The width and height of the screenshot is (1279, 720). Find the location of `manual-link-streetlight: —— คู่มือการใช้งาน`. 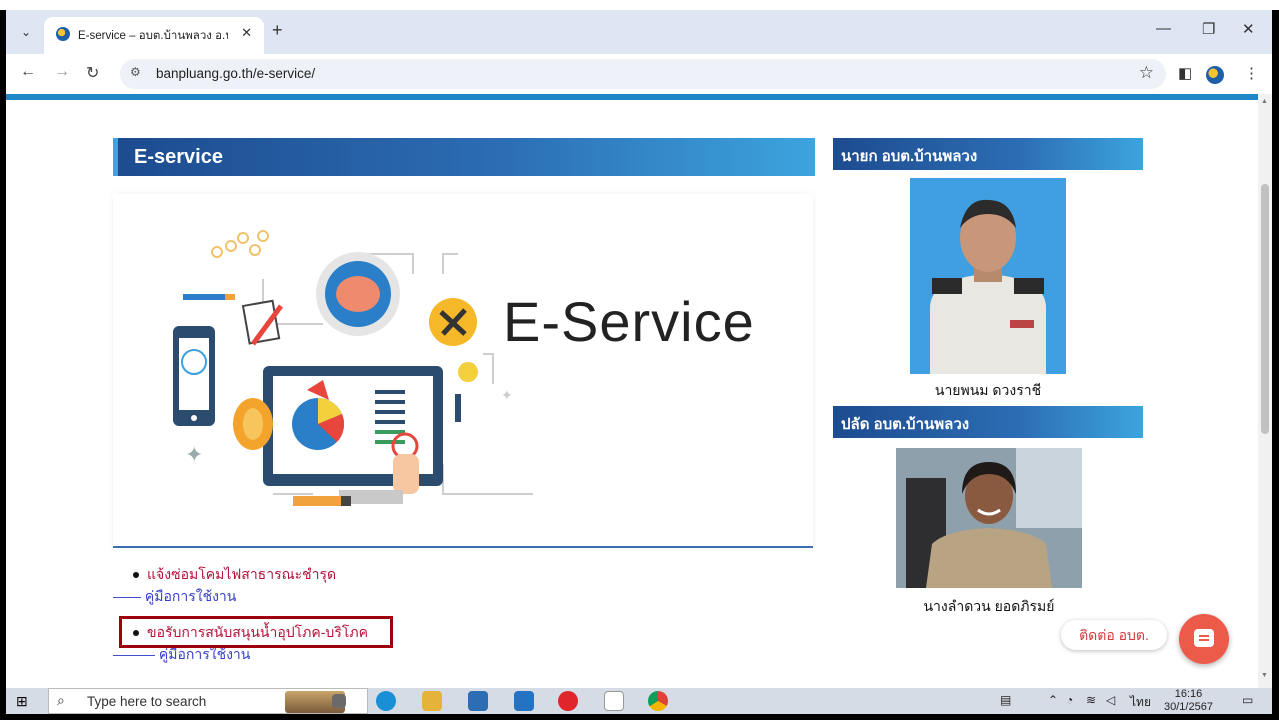

manual-link-streetlight: —— คู่มือการใช้งาน is located at coordinates (174, 597).